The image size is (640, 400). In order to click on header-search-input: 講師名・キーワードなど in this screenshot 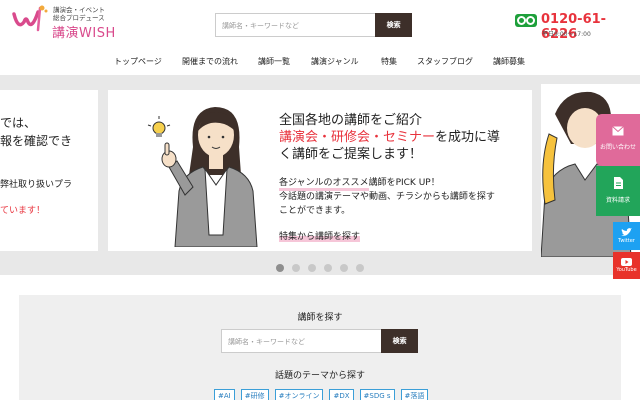, I will do `click(295, 25)`.